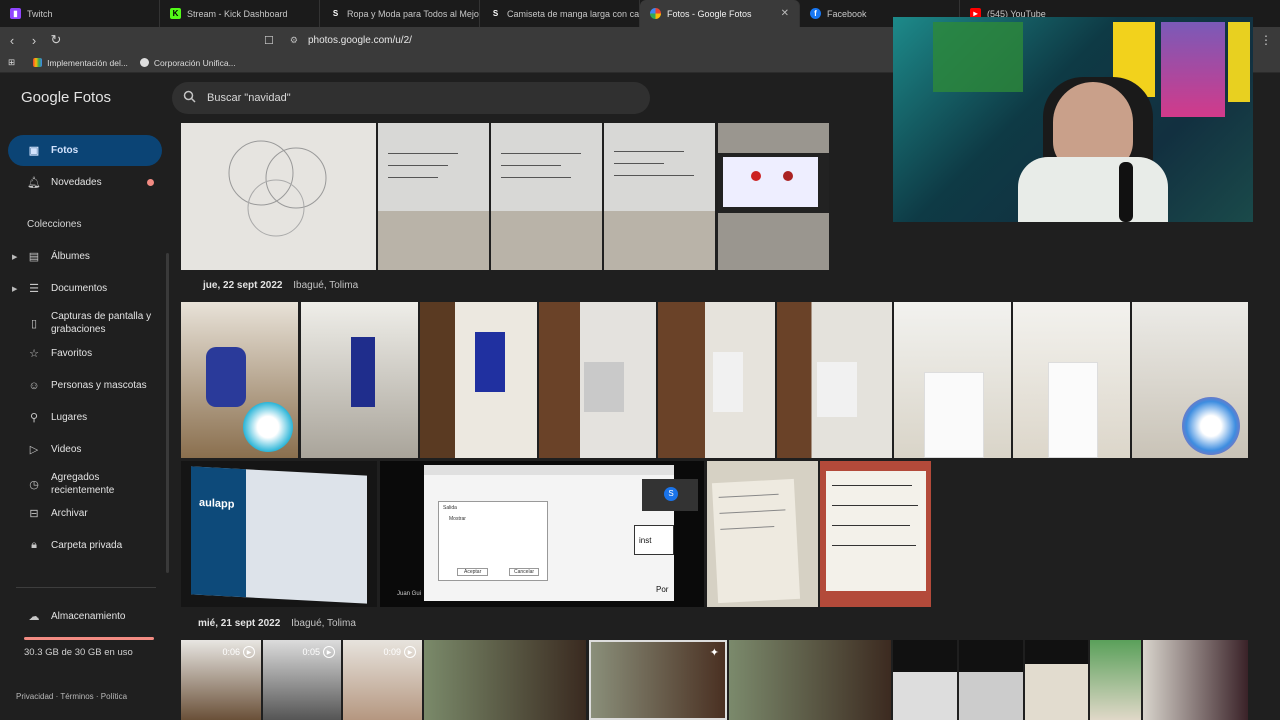 This screenshot has width=1280, height=720. I want to click on sidebar-label: Álbumes, so click(70, 256).